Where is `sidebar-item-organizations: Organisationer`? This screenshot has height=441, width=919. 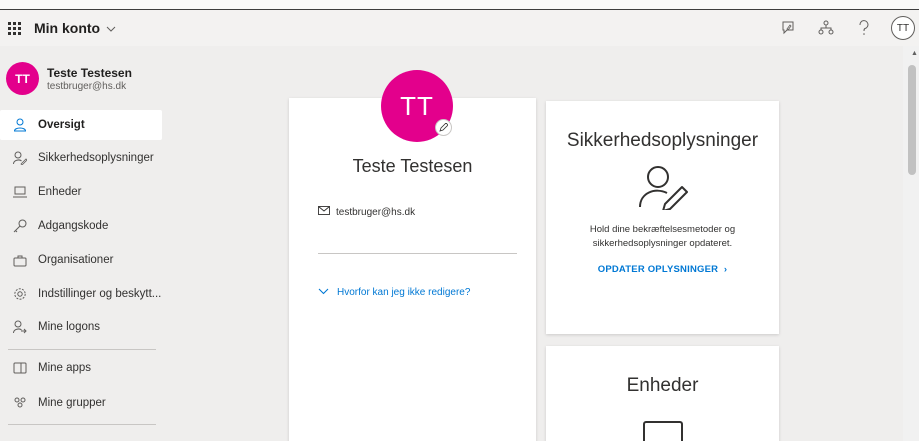 sidebar-item-organizations: Organisationer is located at coordinates (81, 260).